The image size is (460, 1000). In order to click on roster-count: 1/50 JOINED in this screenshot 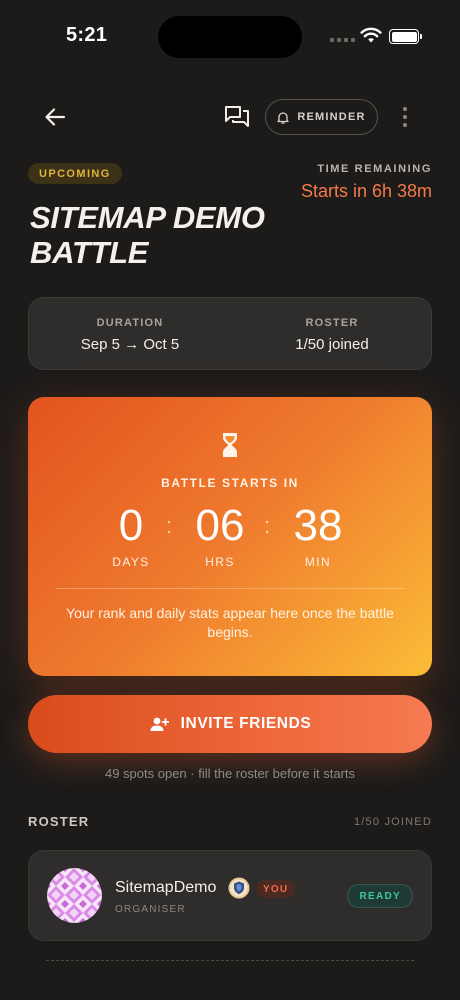, I will do `click(392, 822)`.